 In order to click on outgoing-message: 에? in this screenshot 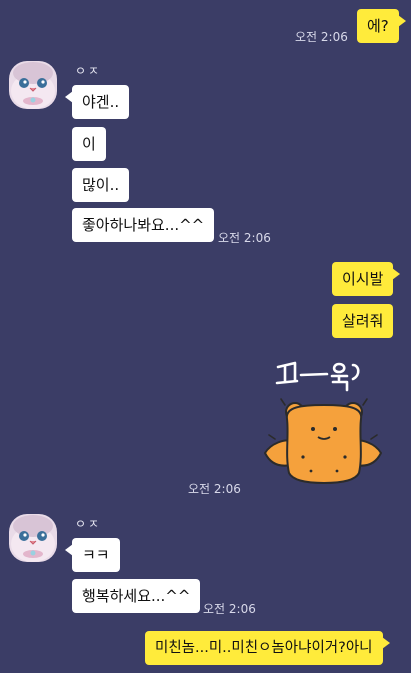, I will do `click(381, 26)`.